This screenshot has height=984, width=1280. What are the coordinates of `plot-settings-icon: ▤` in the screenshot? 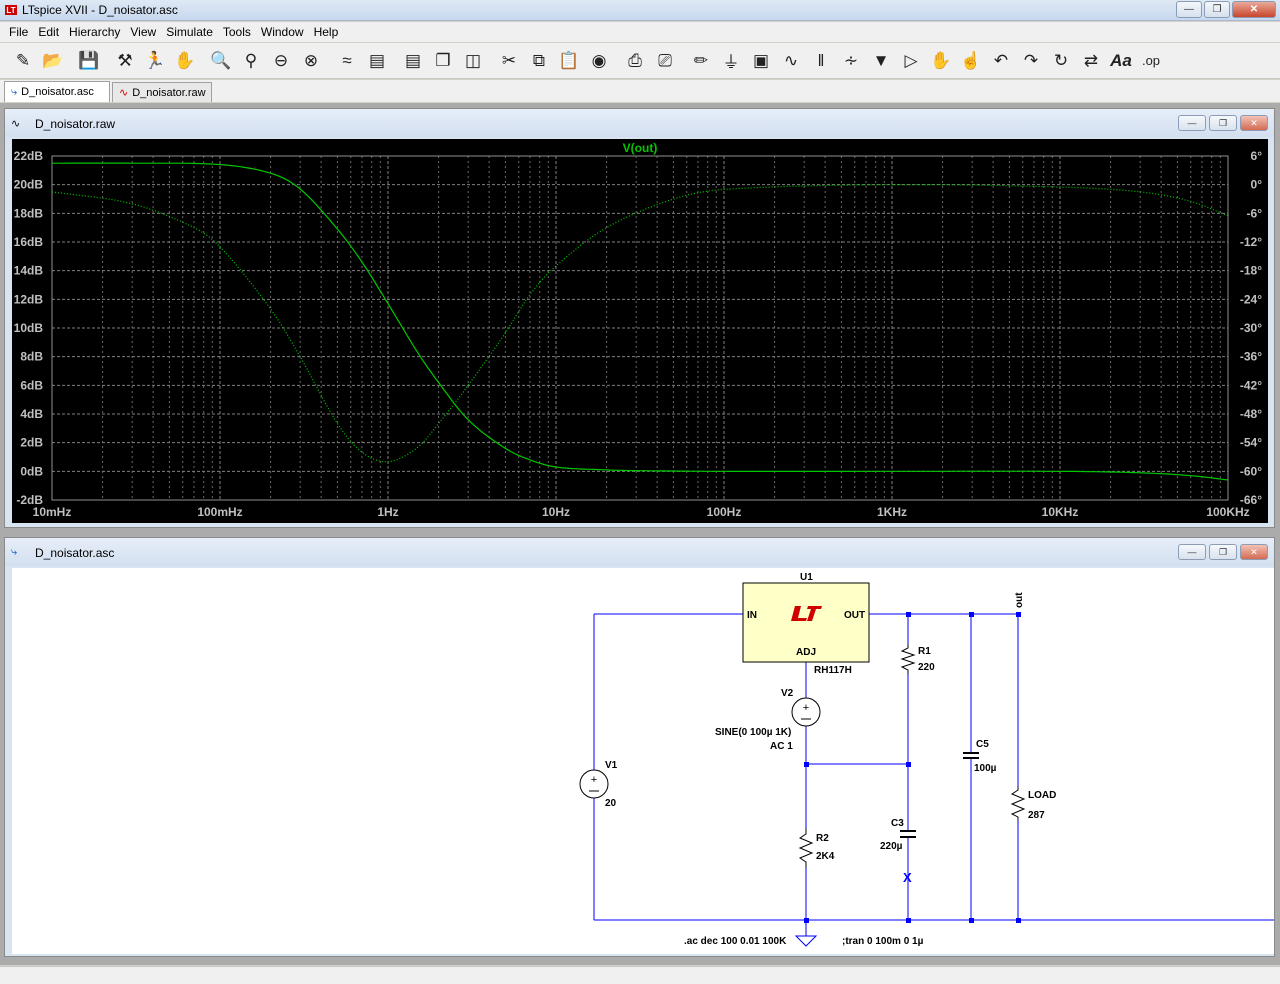 It's located at (377, 61).